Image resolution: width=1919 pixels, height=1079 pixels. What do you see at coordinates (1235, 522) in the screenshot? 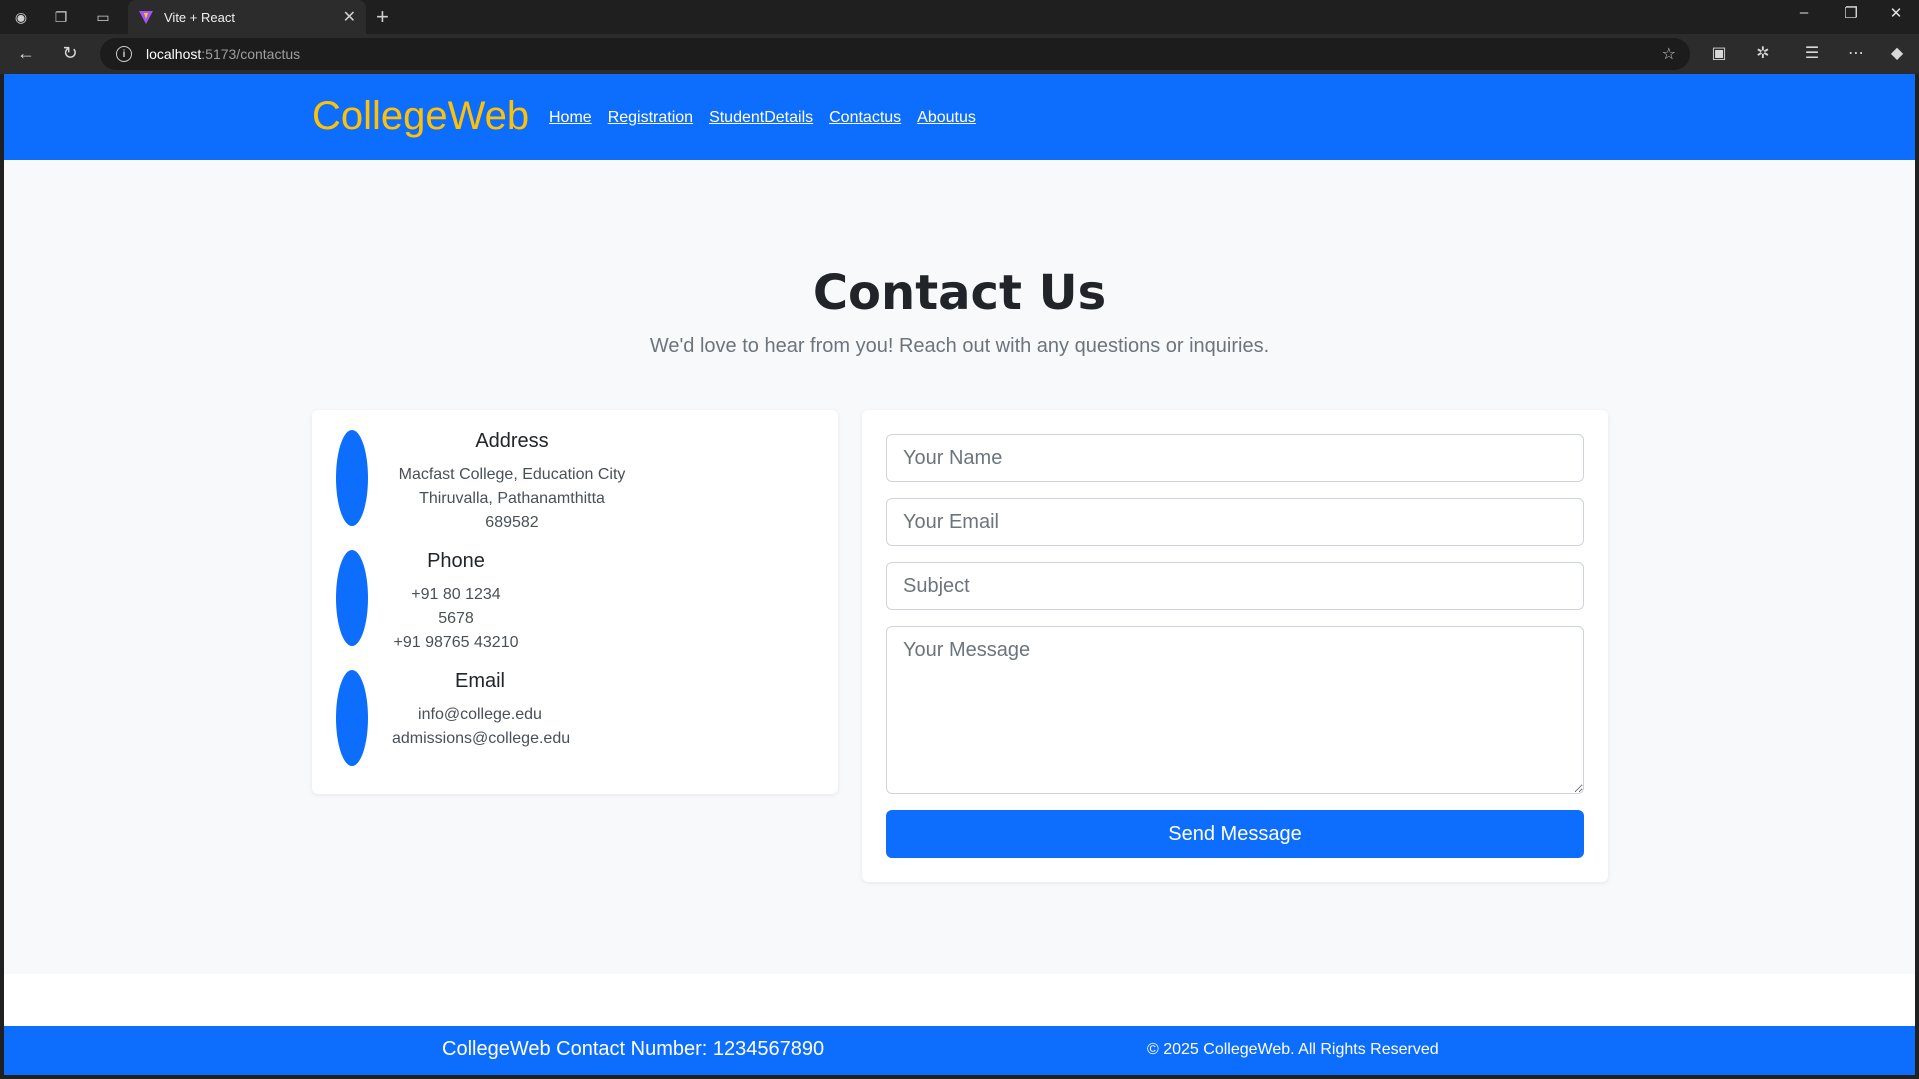
I see `email-input` at bounding box center [1235, 522].